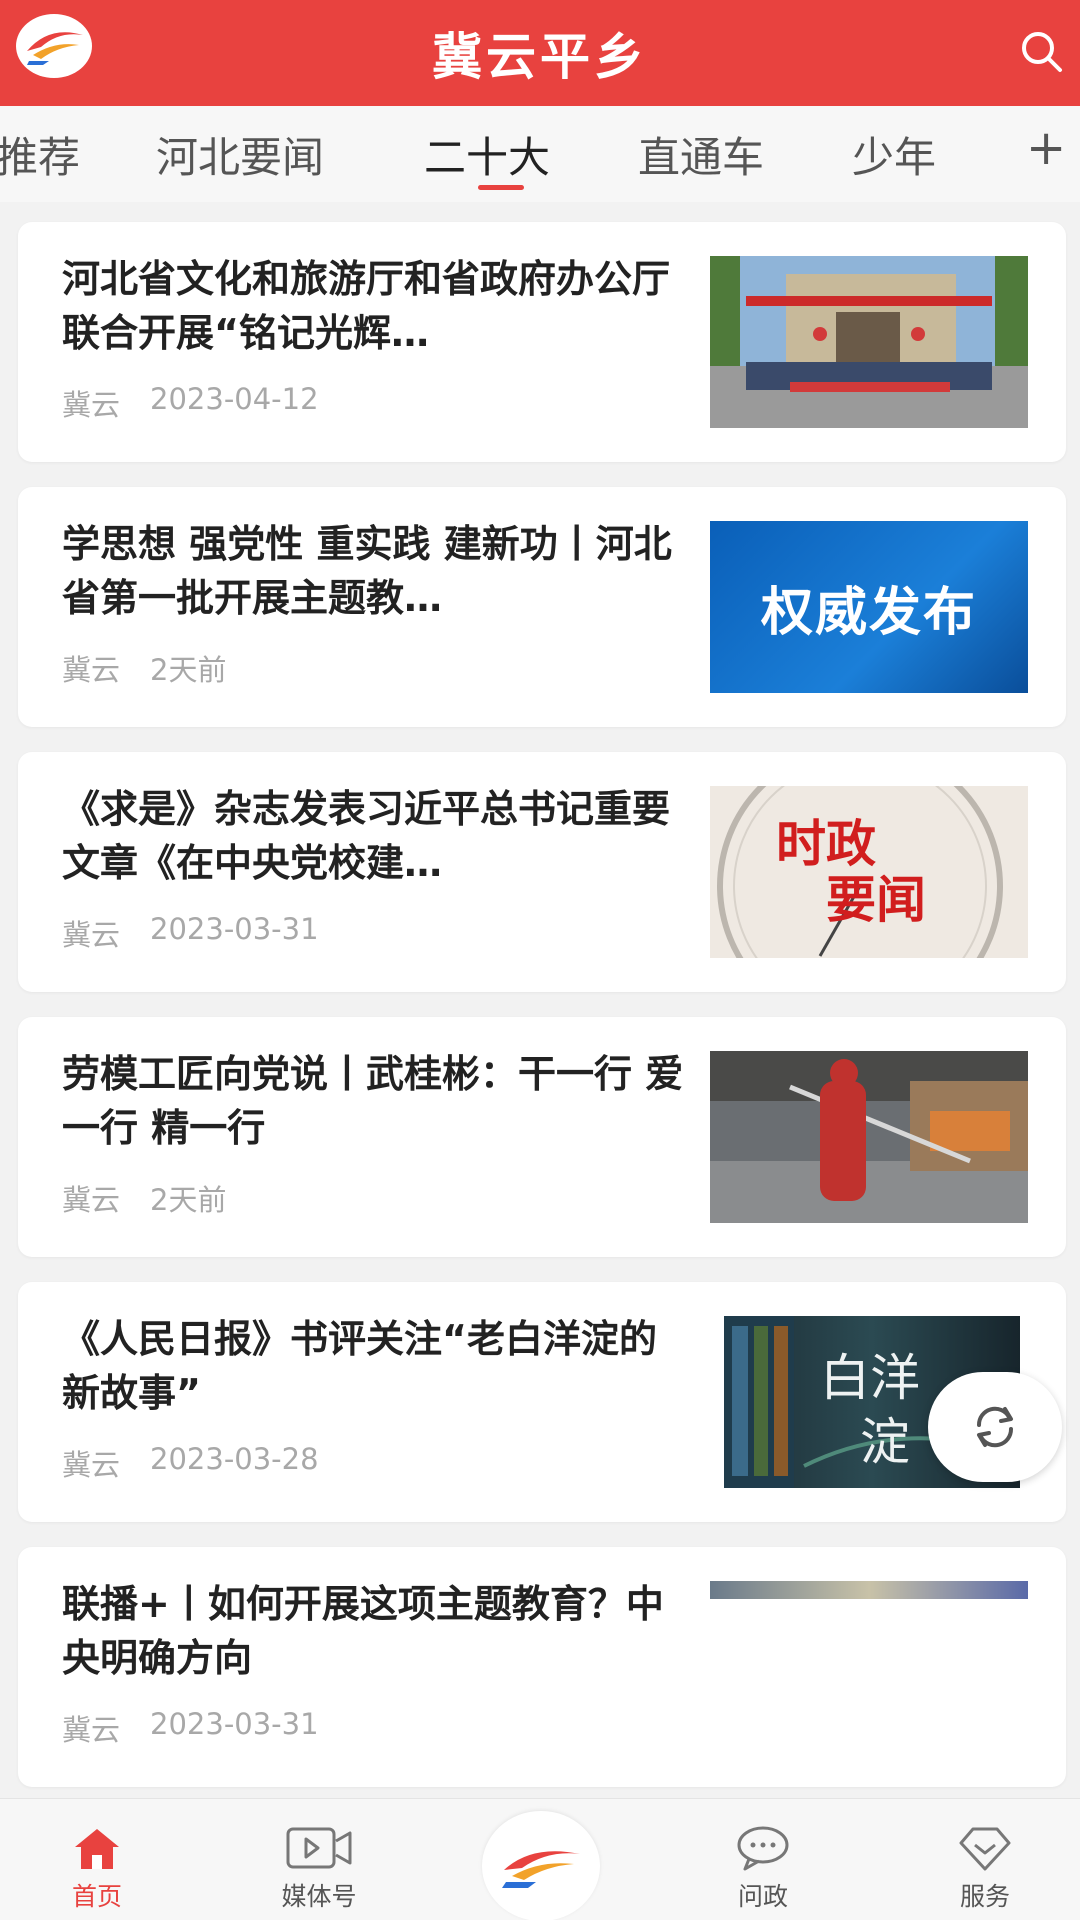  I want to click on tab-recommend: 推荐, so click(40, 154).